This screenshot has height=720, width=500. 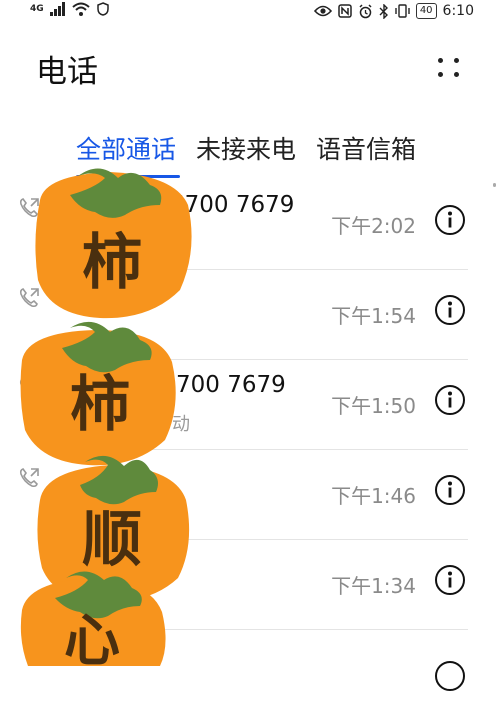 What do you see at coordinates (70, 9) in the screenshot?
I see `status-left: 4G` at bounding box center [70, 9].